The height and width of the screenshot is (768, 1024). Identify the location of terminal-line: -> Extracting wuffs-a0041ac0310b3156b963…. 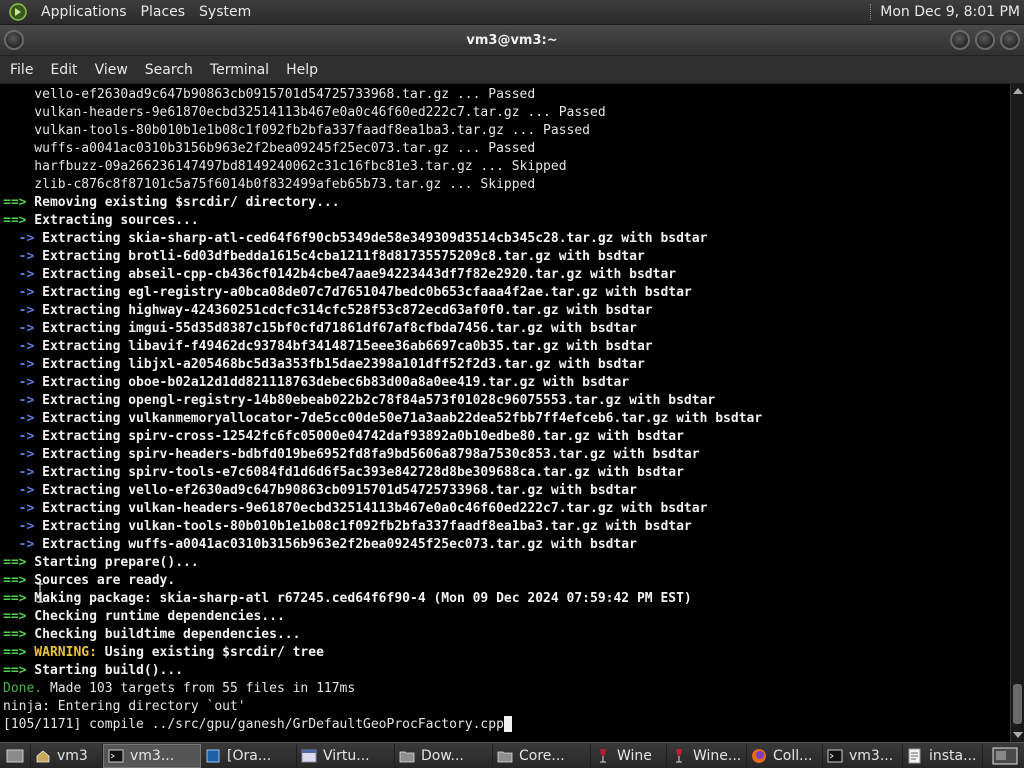
(506, 545).